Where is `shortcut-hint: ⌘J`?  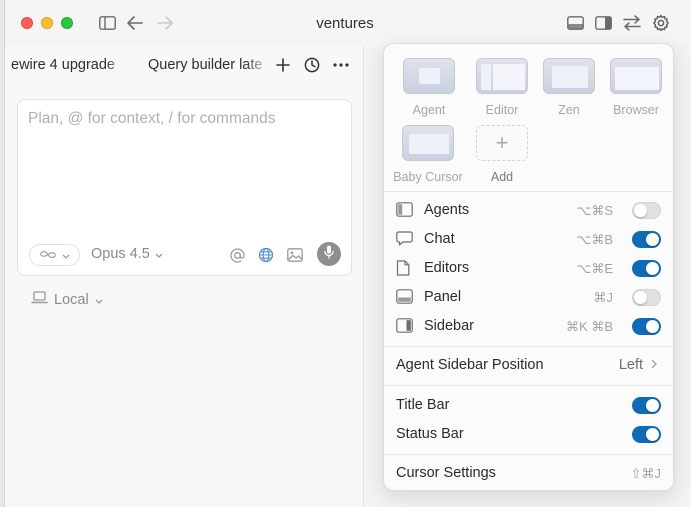
shortcut-hint: ⌘J is located at coordinates (603, 297).